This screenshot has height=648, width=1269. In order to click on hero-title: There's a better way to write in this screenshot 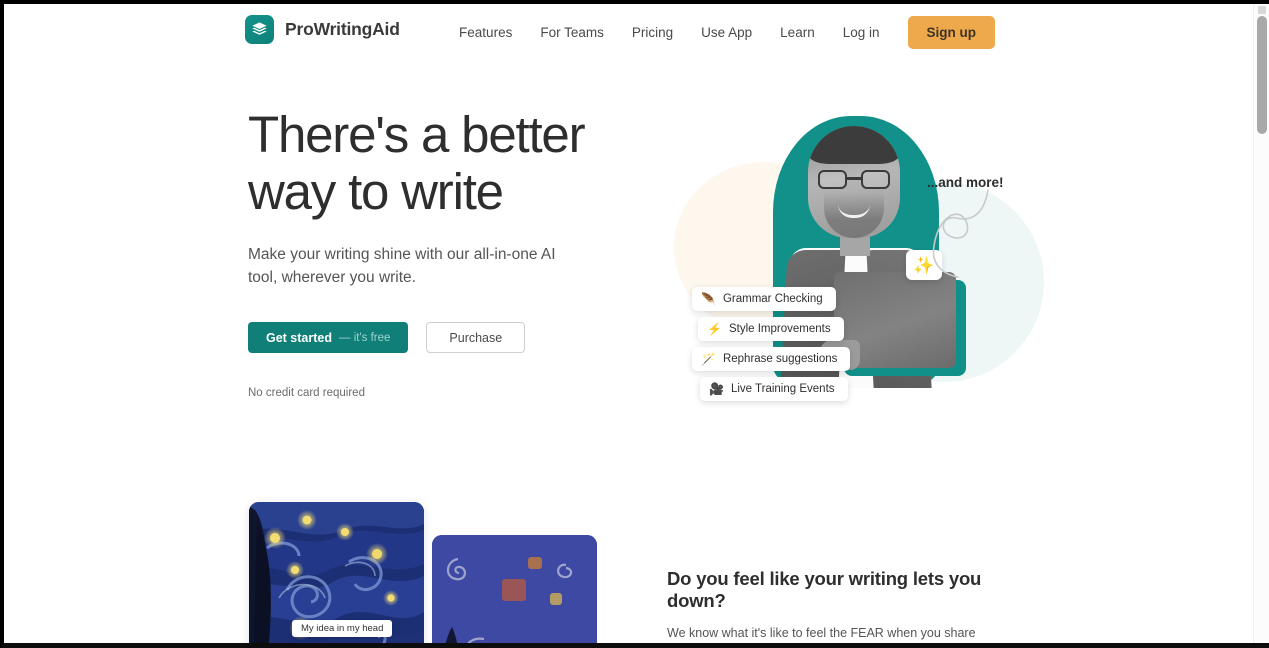, I will do `click(417, 163)`.